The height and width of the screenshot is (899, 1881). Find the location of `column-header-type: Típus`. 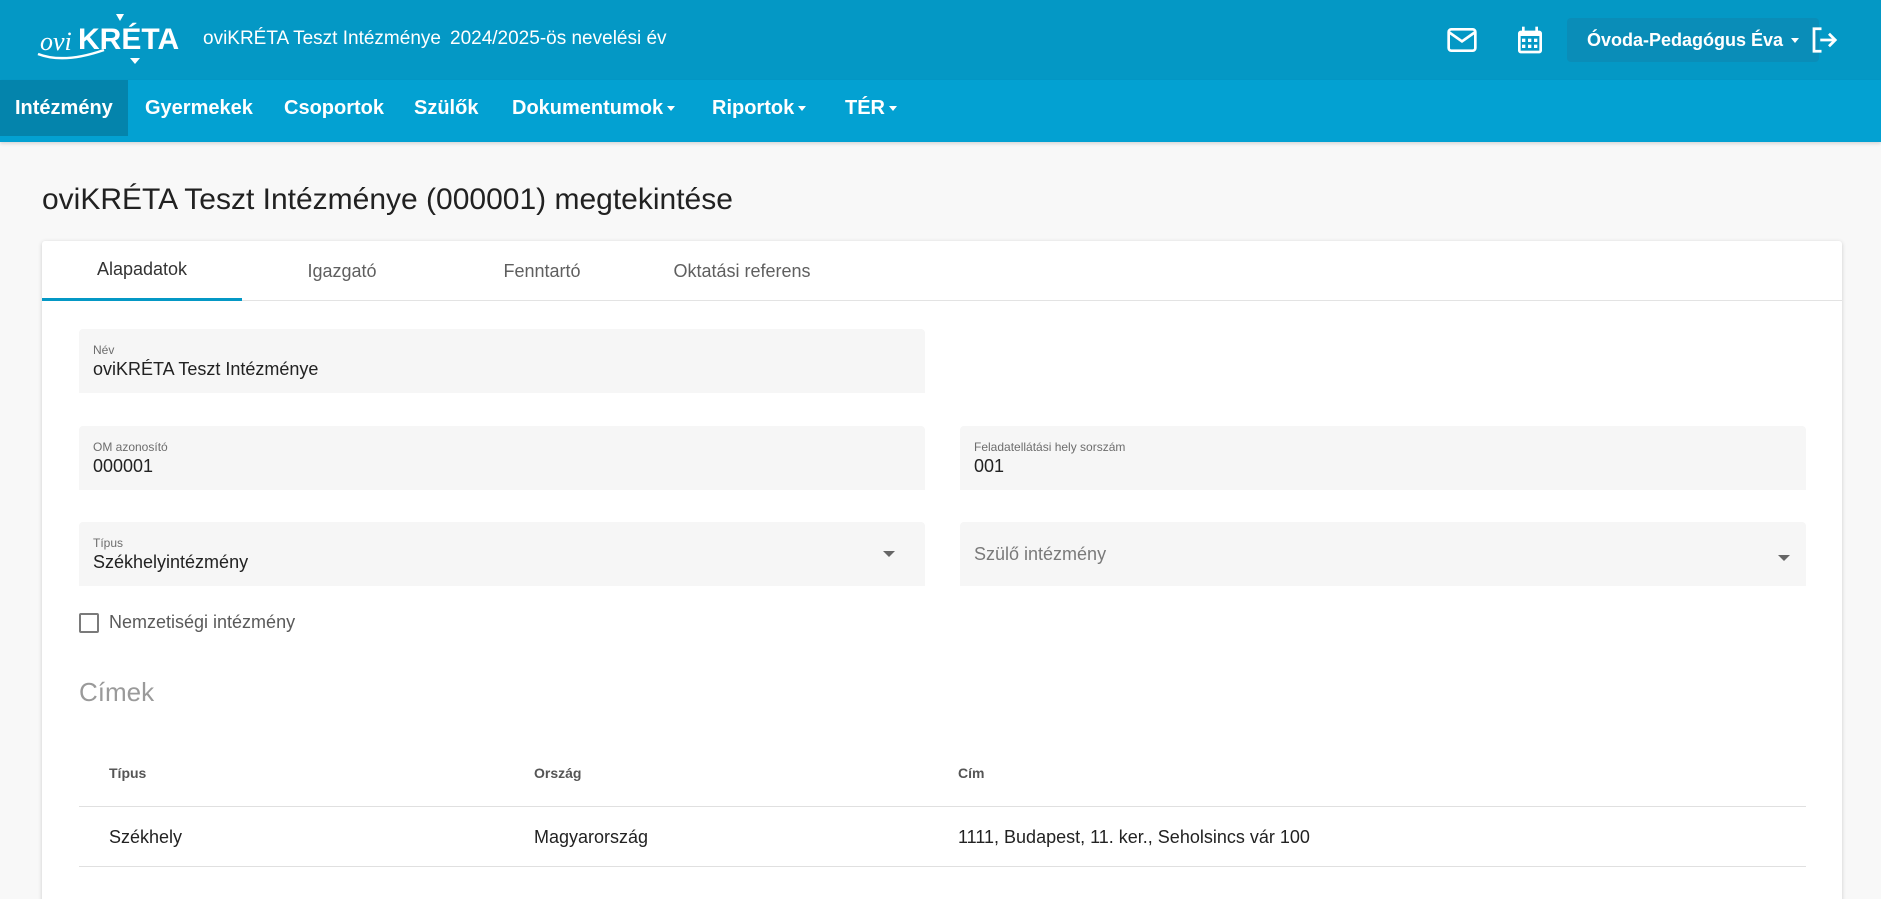

column-header-type: Típus is located at coordinates (127, 773).